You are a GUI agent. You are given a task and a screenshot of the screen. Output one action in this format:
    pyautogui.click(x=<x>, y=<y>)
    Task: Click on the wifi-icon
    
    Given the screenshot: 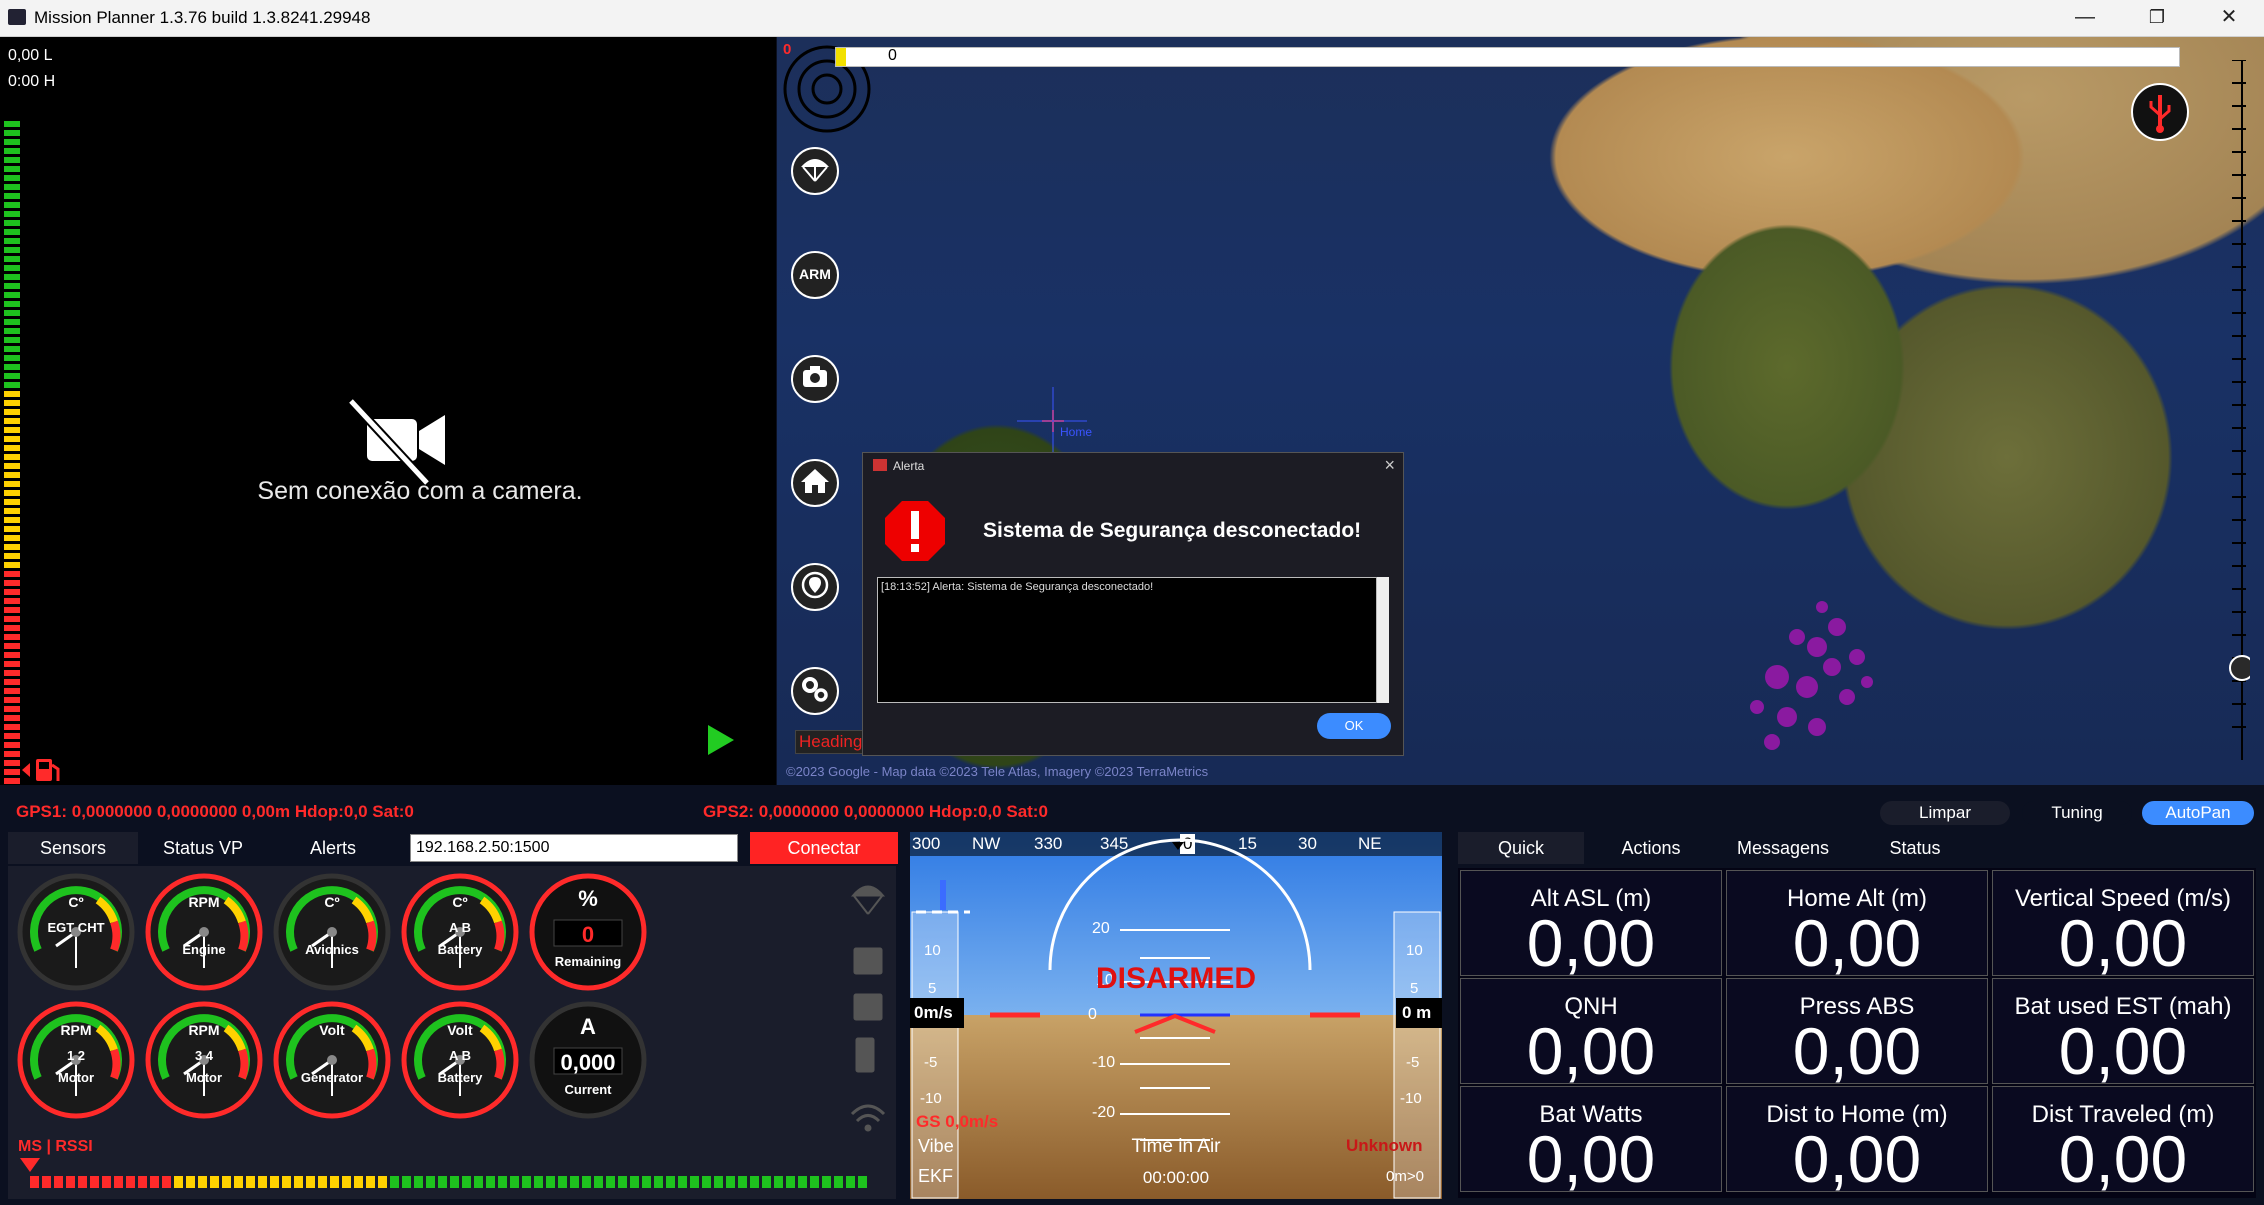 What is the action you would take?
    pyautogui.click(x=868, y=1110)
    